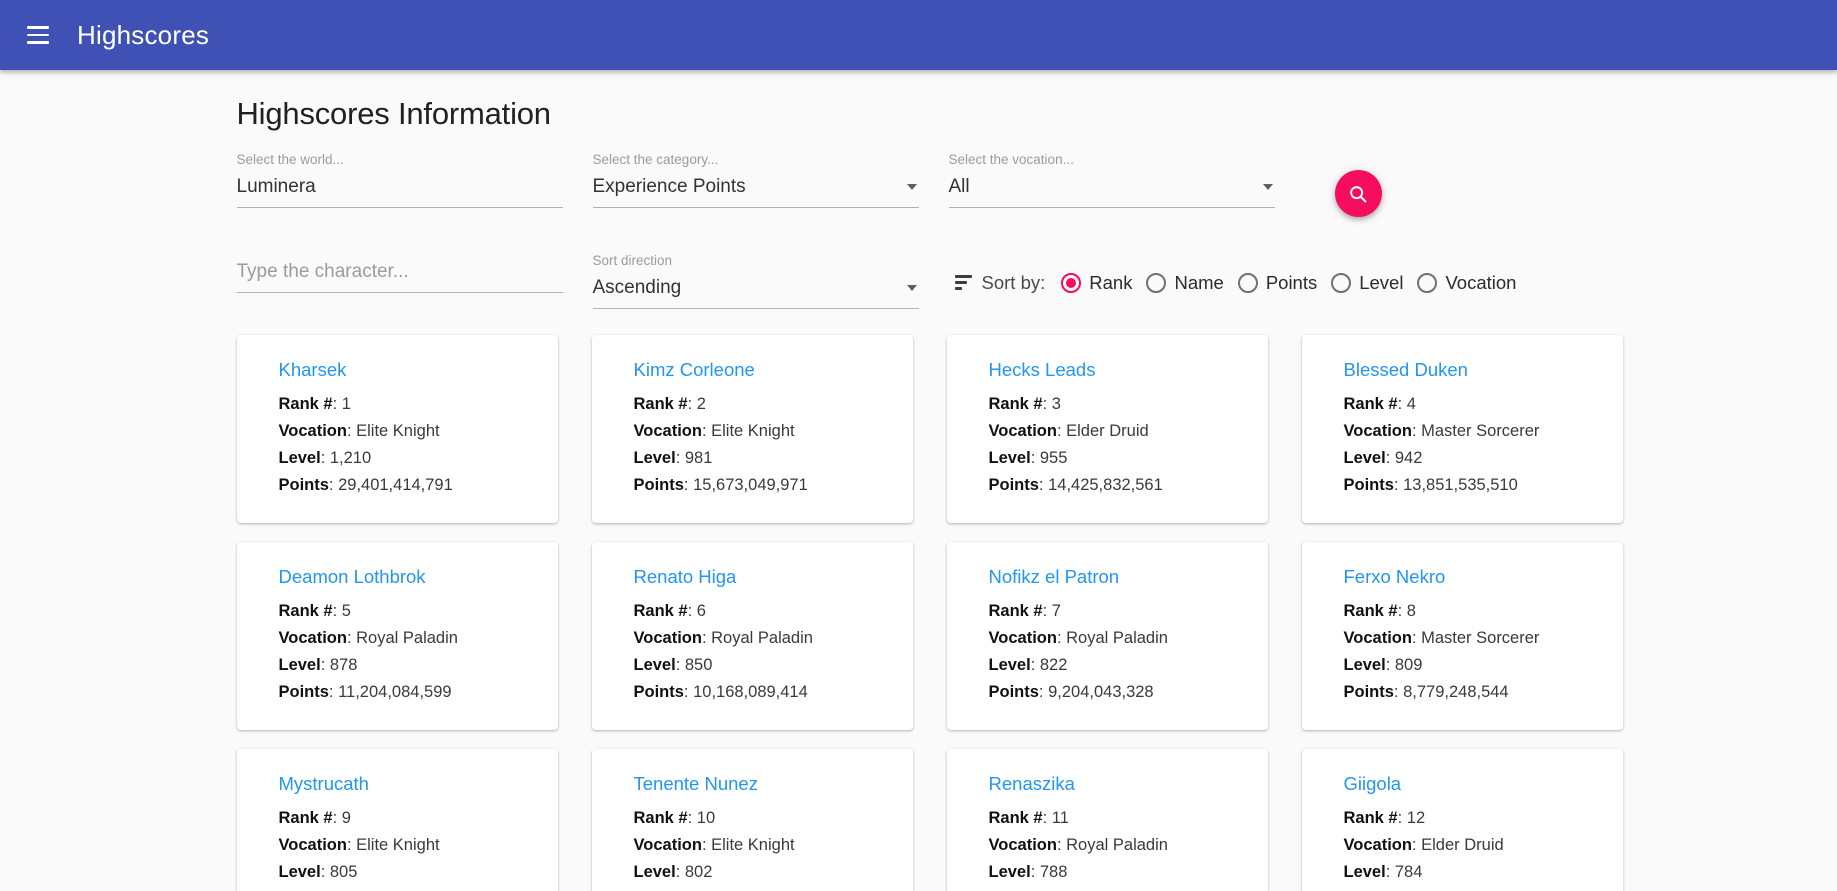  What do you see at coordinates (314, 818) in the screenshot?
I see `card-rank-line: Rank #: 9` at bounding box center [314, 818].